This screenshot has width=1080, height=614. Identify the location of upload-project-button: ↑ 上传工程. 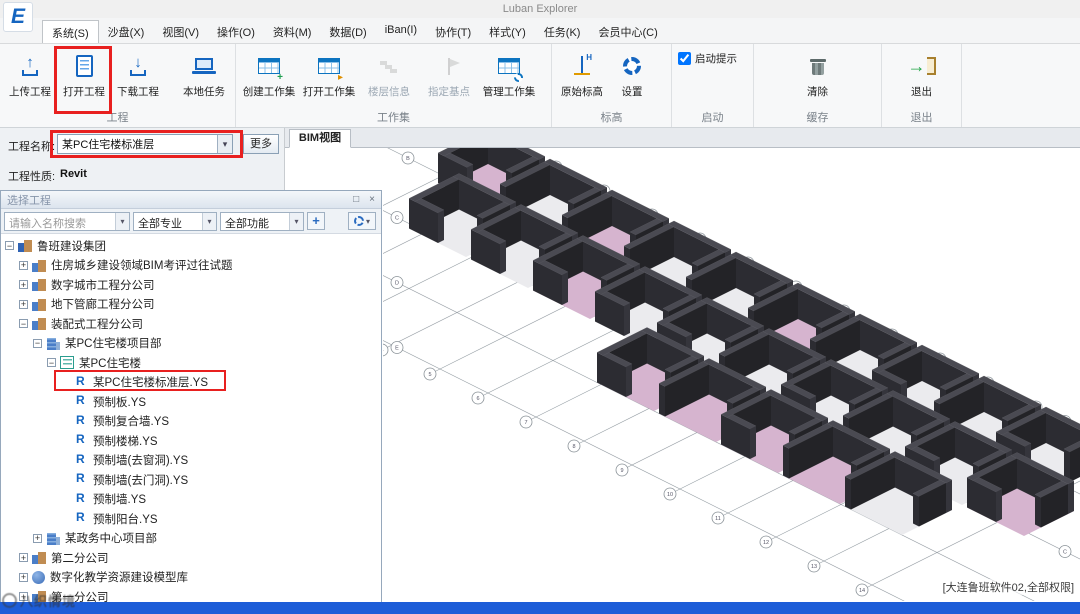
(30, 73).